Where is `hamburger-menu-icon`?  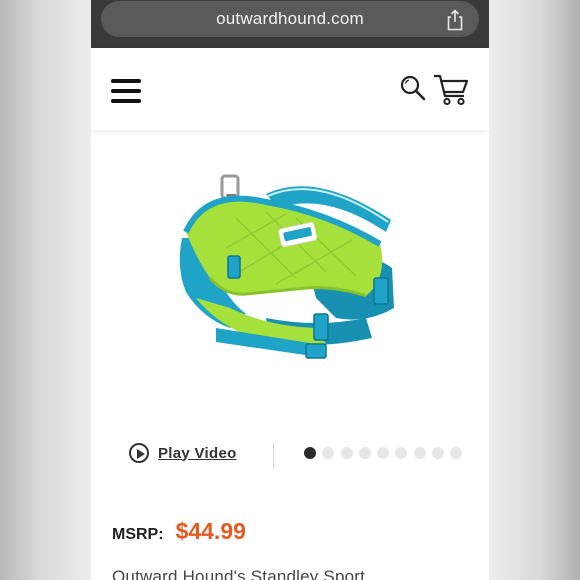 hamburger-menu-icon is located at coordinates (126, 91).